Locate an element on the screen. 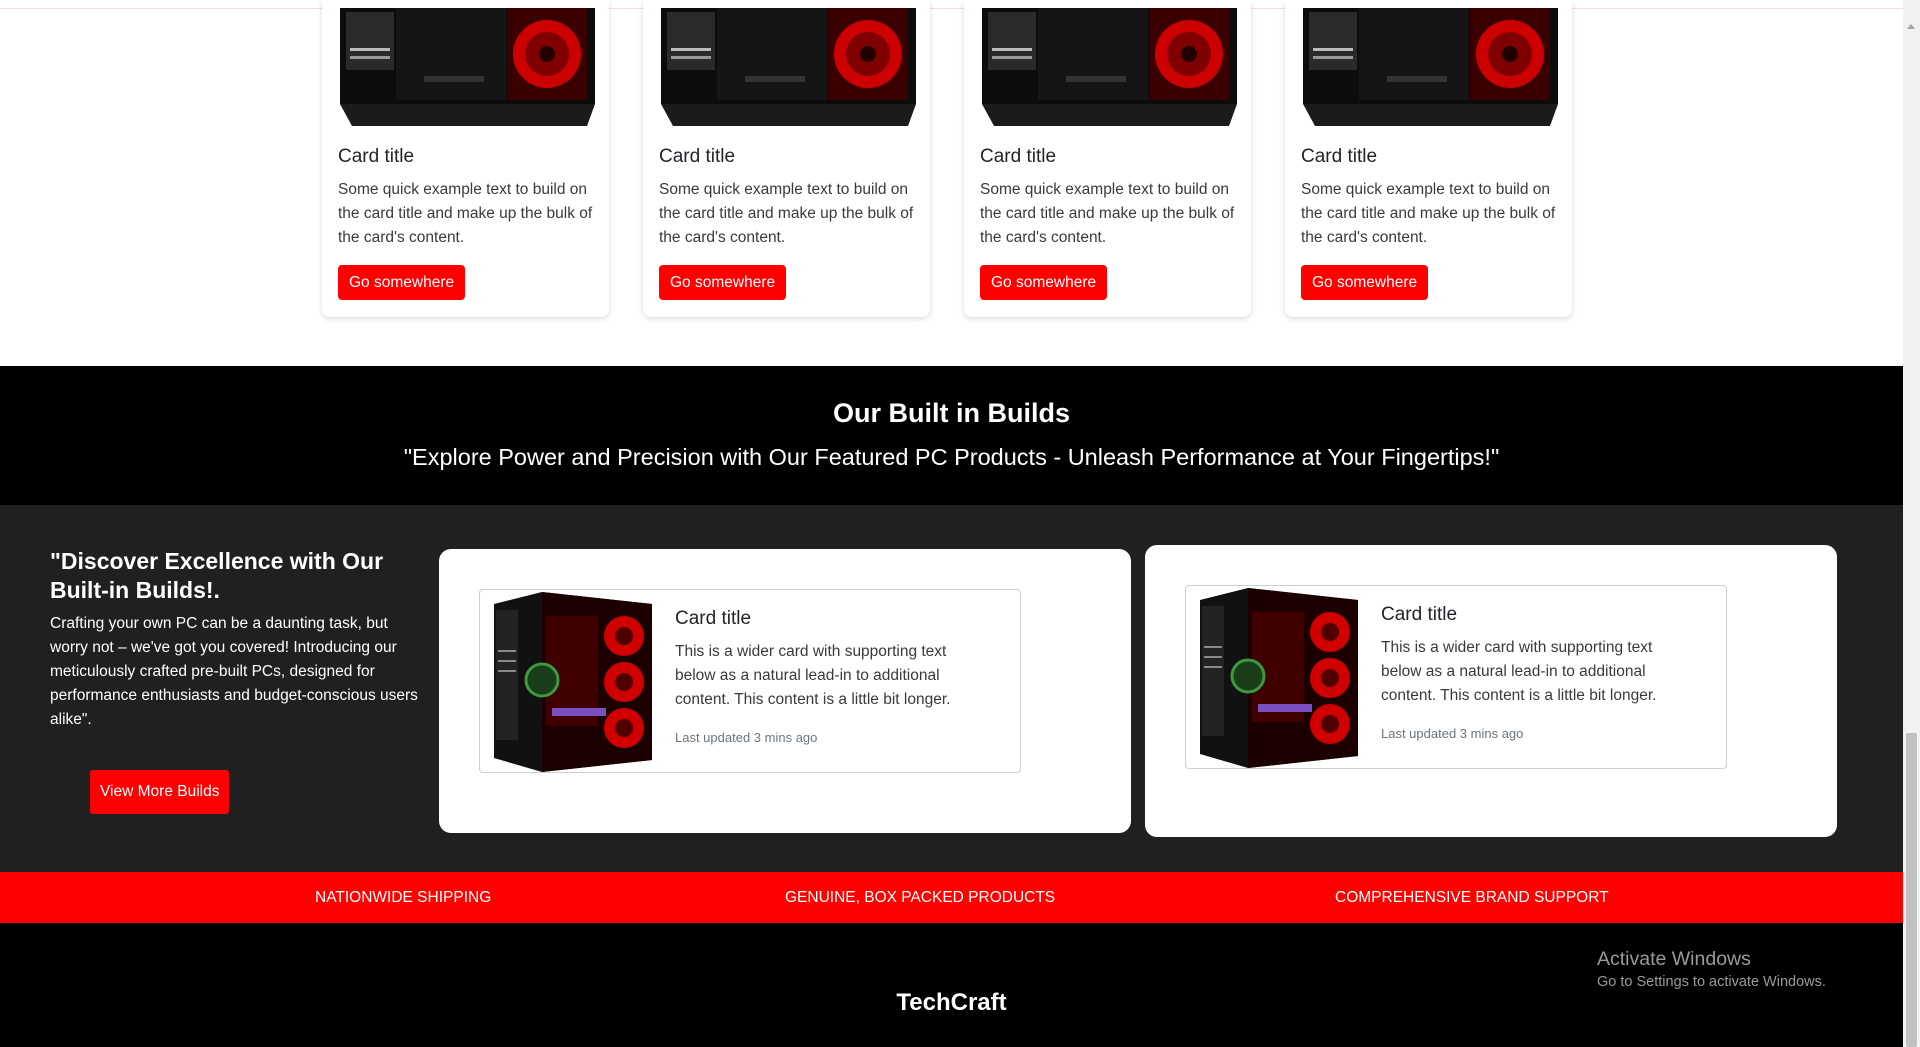 This screenshot has height=1047, width=1920. scrollbar-thumb is located at coordinates (1911, 890).